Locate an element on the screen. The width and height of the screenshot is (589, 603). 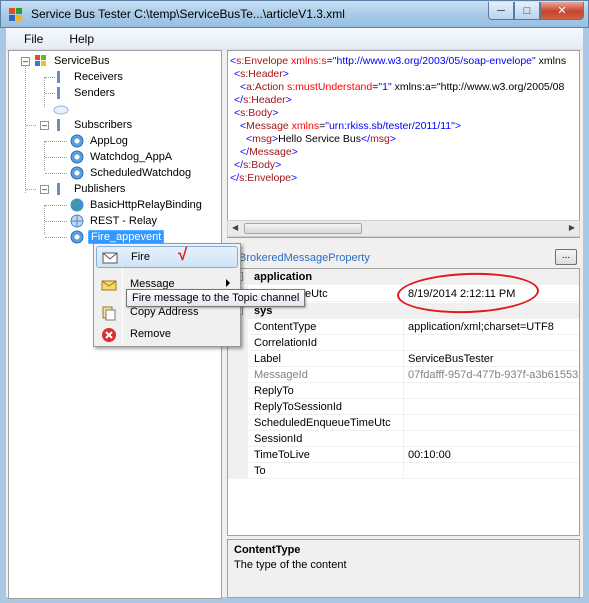
property-row: Label ServiceBusTester is located at coordinates (403, 359).